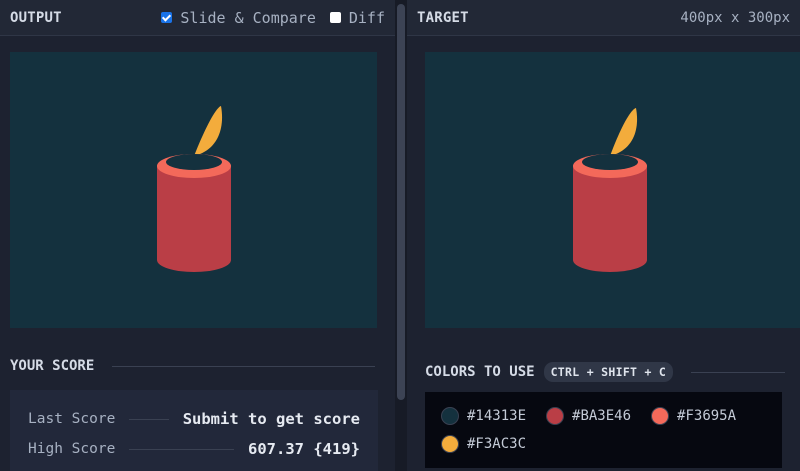  What do you see at coordinates (443, 17) in the screenshot?
I see `target-title: TARGET` at bounding box center [443, 17].